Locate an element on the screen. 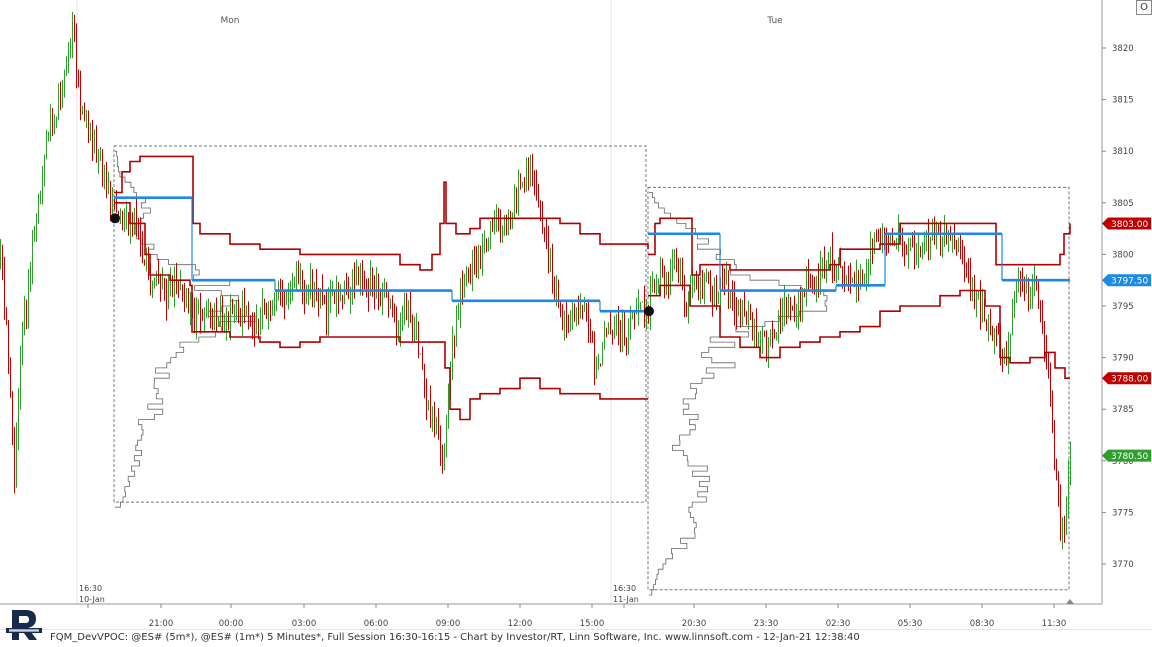 The width and height of the screenshot is (1152, 647). price-tag-label: 3797.50 is located at coordinates (1129, 282).